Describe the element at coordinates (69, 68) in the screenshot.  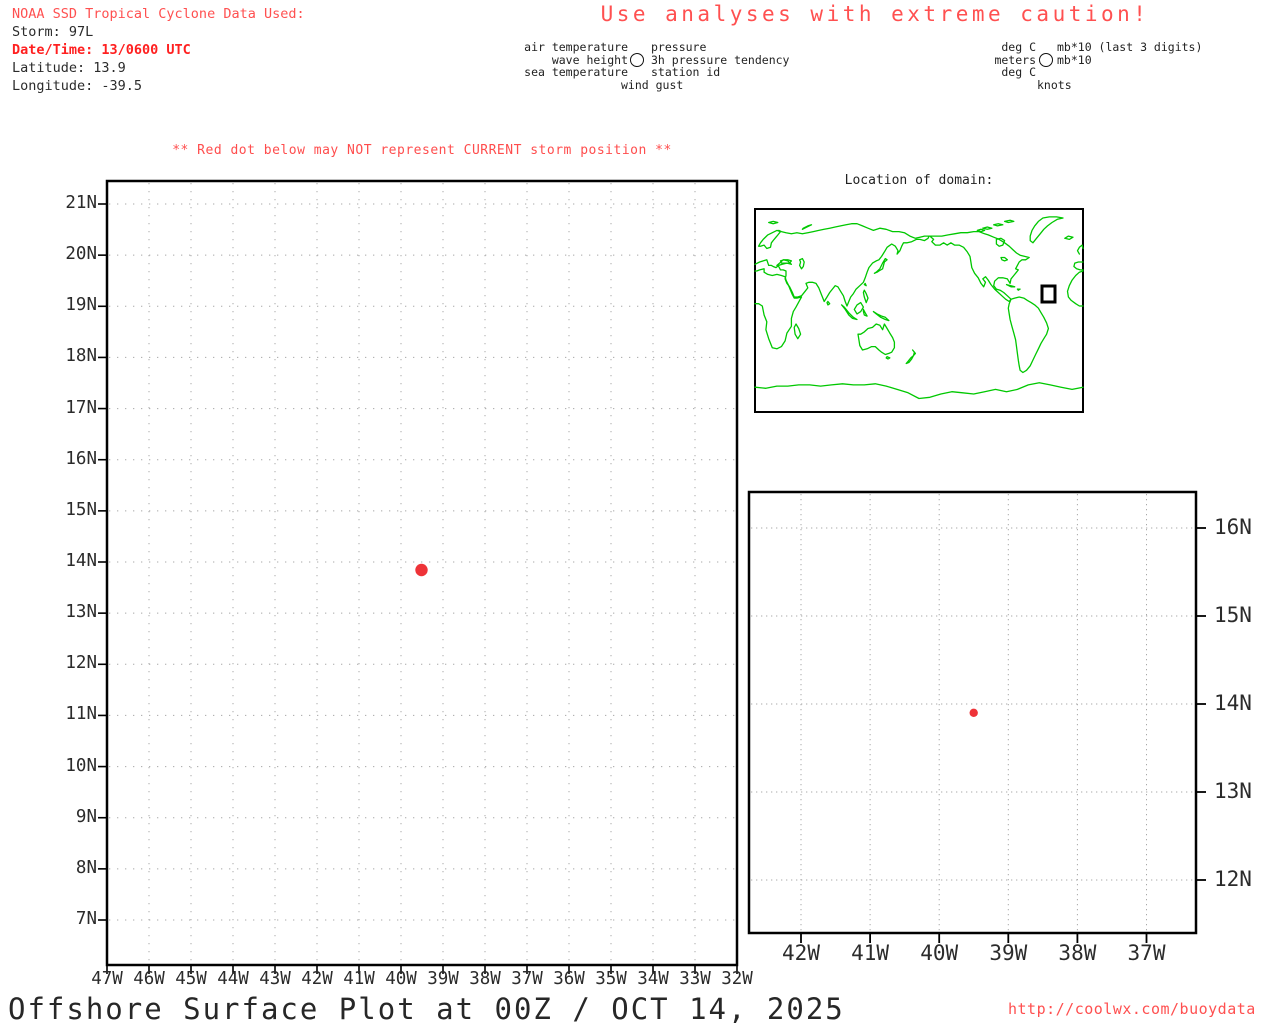
I see `storm-latitude-line: Latitude: 13.9` at that location.